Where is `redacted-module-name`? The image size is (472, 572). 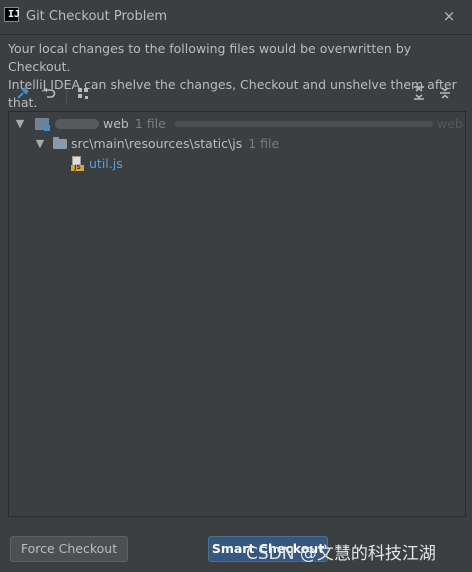
redacted-module-name is located at coordinates (77, 124).